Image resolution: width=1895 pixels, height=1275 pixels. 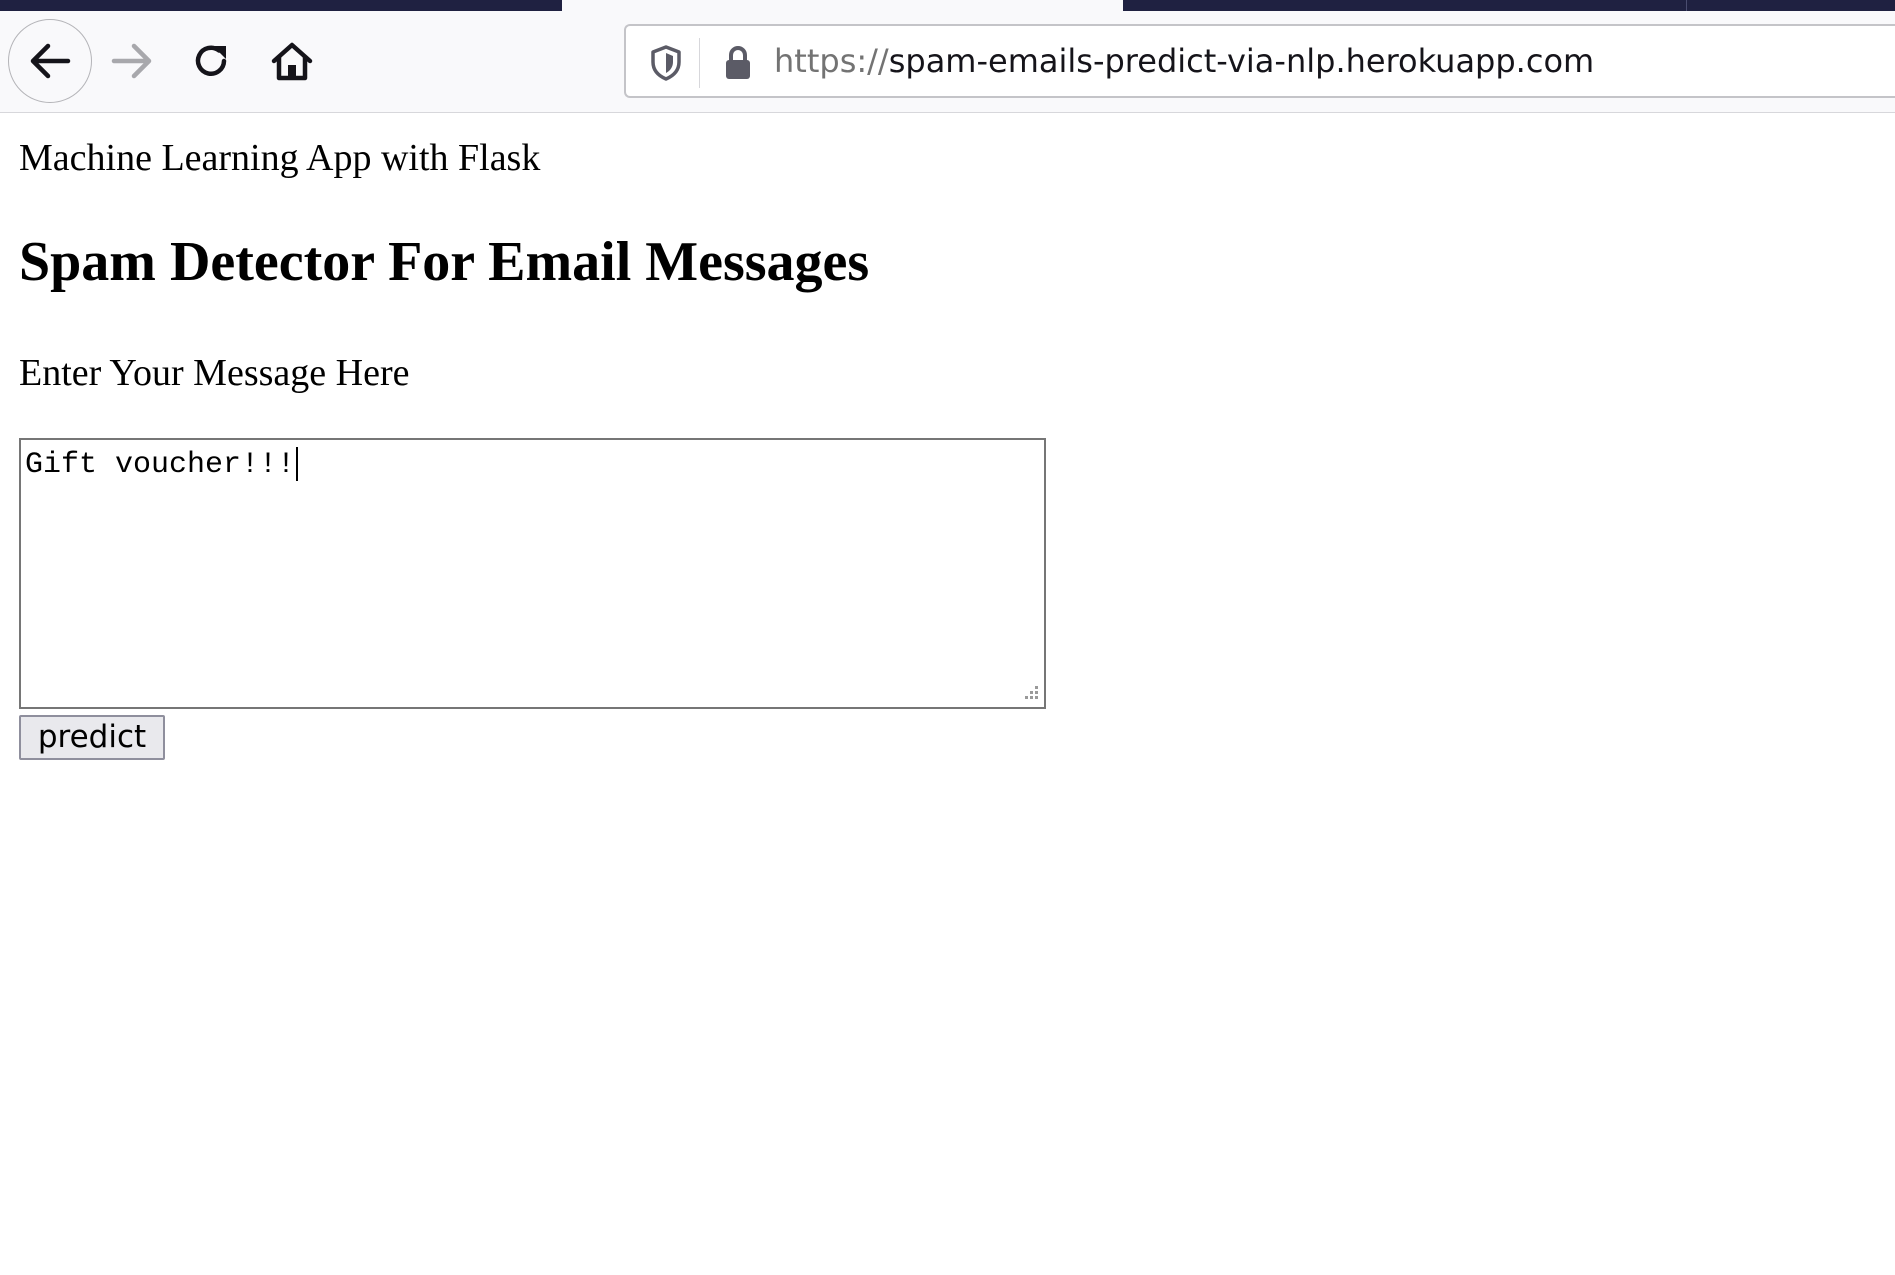 I want to click on home-button, so click(x=292, y=61).